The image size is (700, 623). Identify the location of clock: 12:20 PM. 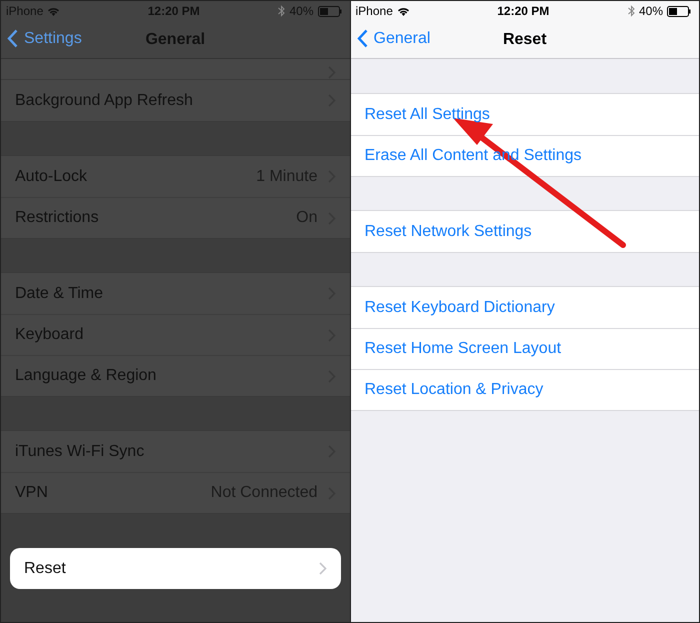
(523, 11).